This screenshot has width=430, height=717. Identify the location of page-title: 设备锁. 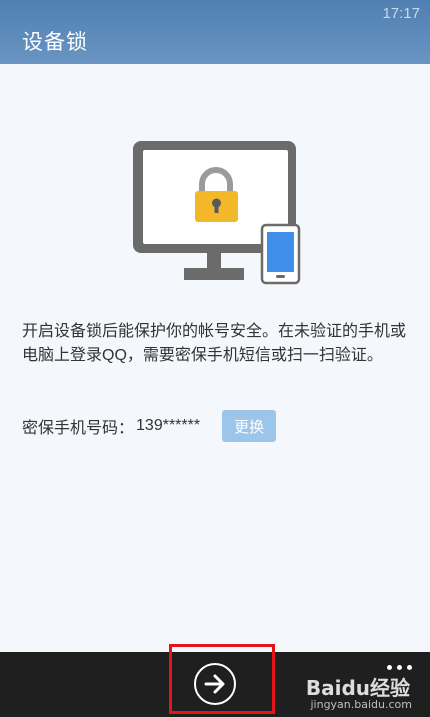
(55, 42).